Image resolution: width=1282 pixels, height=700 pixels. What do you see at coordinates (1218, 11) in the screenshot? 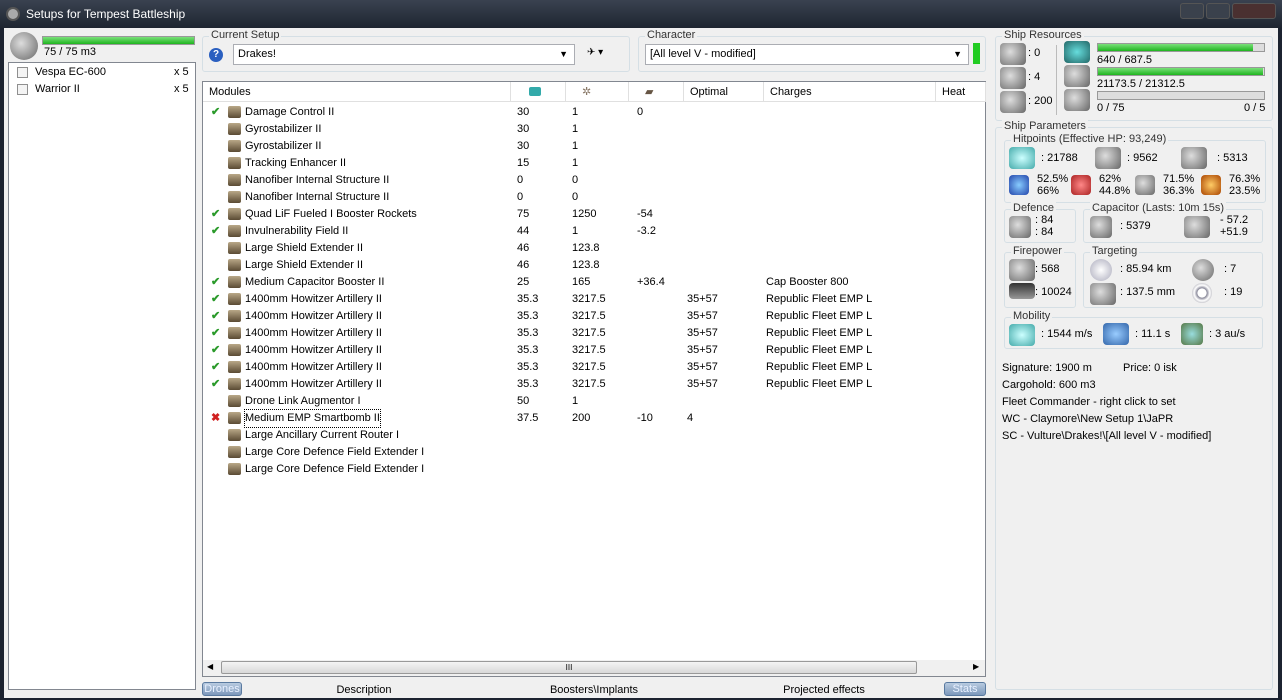
I see `maximize-button` at bounding box center [1218, 11].